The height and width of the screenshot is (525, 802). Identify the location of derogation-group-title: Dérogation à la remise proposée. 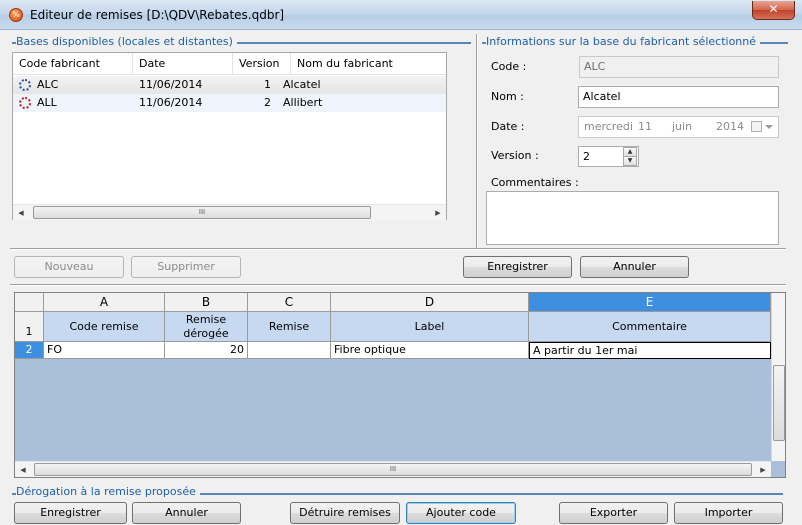
(108, 491).